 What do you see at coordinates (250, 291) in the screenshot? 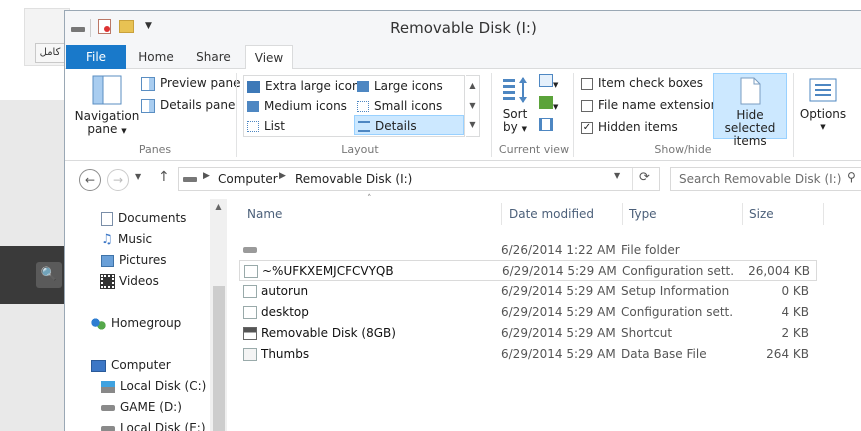
I see `setup-file-icon` at bounding box center [250, 291].